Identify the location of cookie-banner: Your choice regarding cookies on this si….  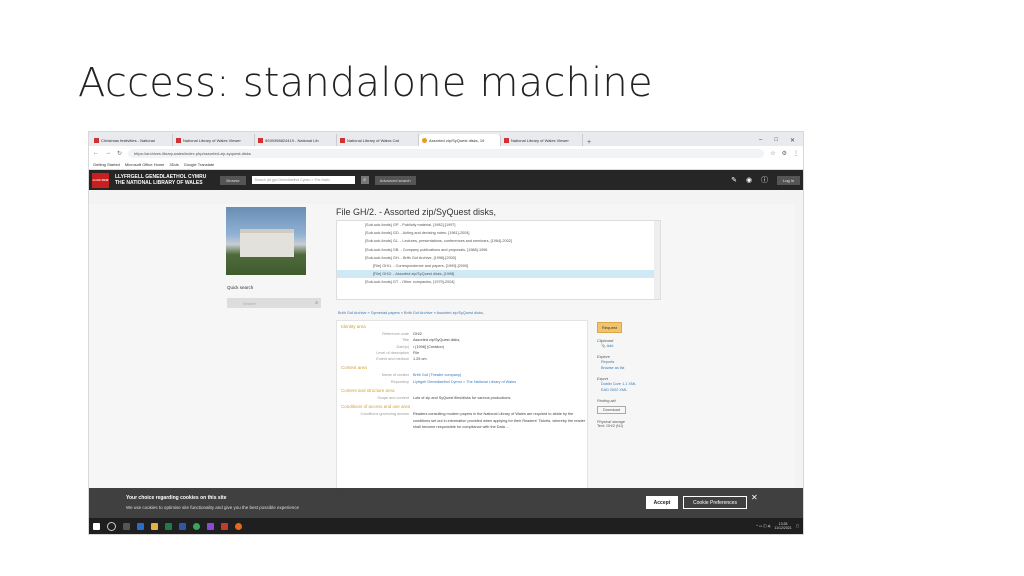
(446, 503).